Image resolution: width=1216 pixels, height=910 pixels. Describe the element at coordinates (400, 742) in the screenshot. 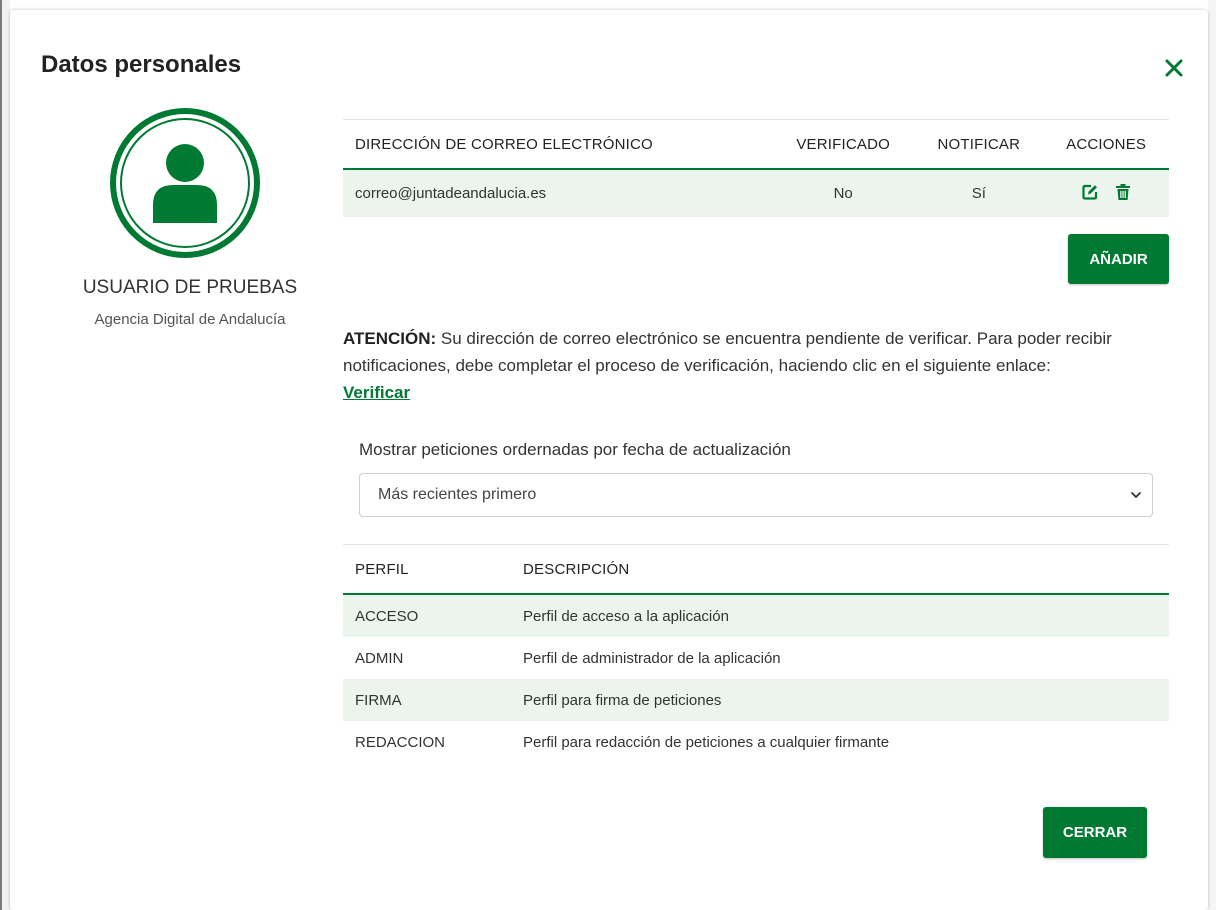

I see `profile-cell: REDACCION` at that location.